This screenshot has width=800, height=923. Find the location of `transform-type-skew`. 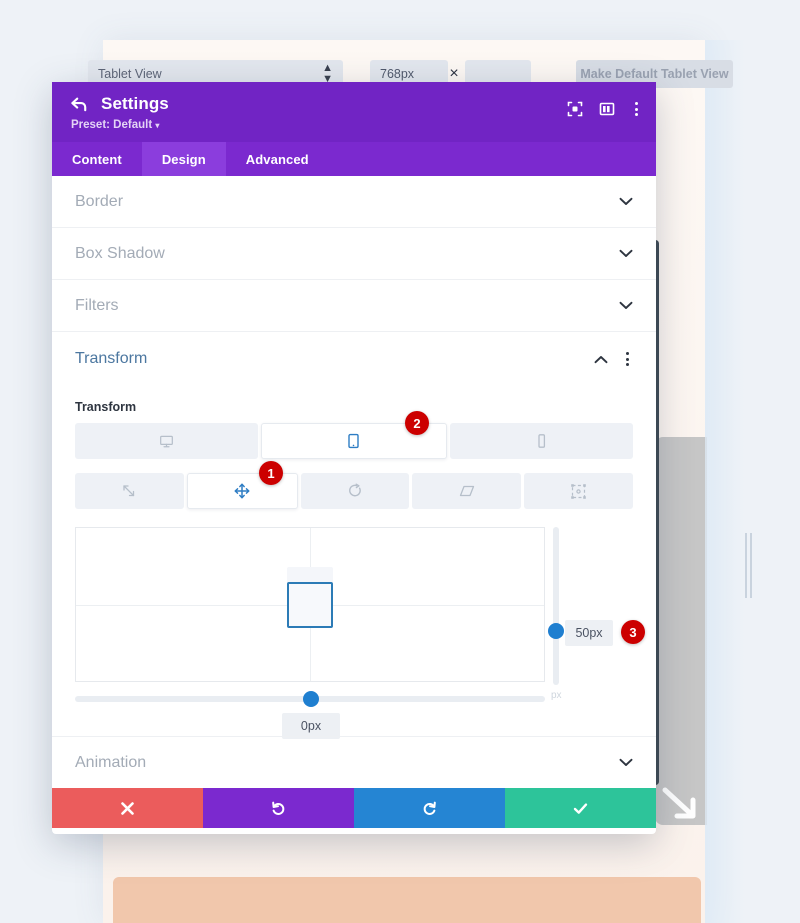

transform-type-skew is located at coordinates (467, 491).